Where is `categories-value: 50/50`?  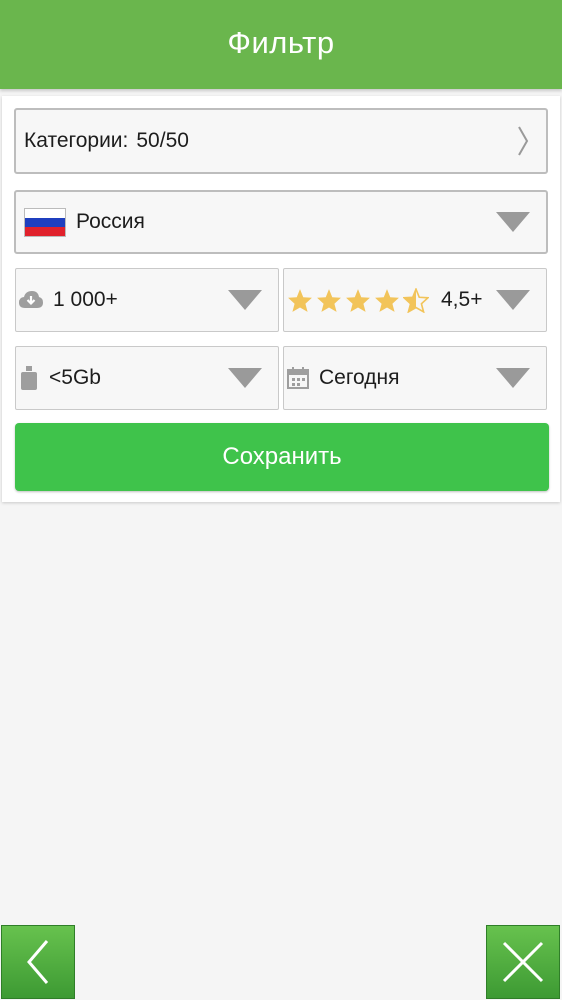
categories-value: 50/50 is located at coordinates (162, 140).